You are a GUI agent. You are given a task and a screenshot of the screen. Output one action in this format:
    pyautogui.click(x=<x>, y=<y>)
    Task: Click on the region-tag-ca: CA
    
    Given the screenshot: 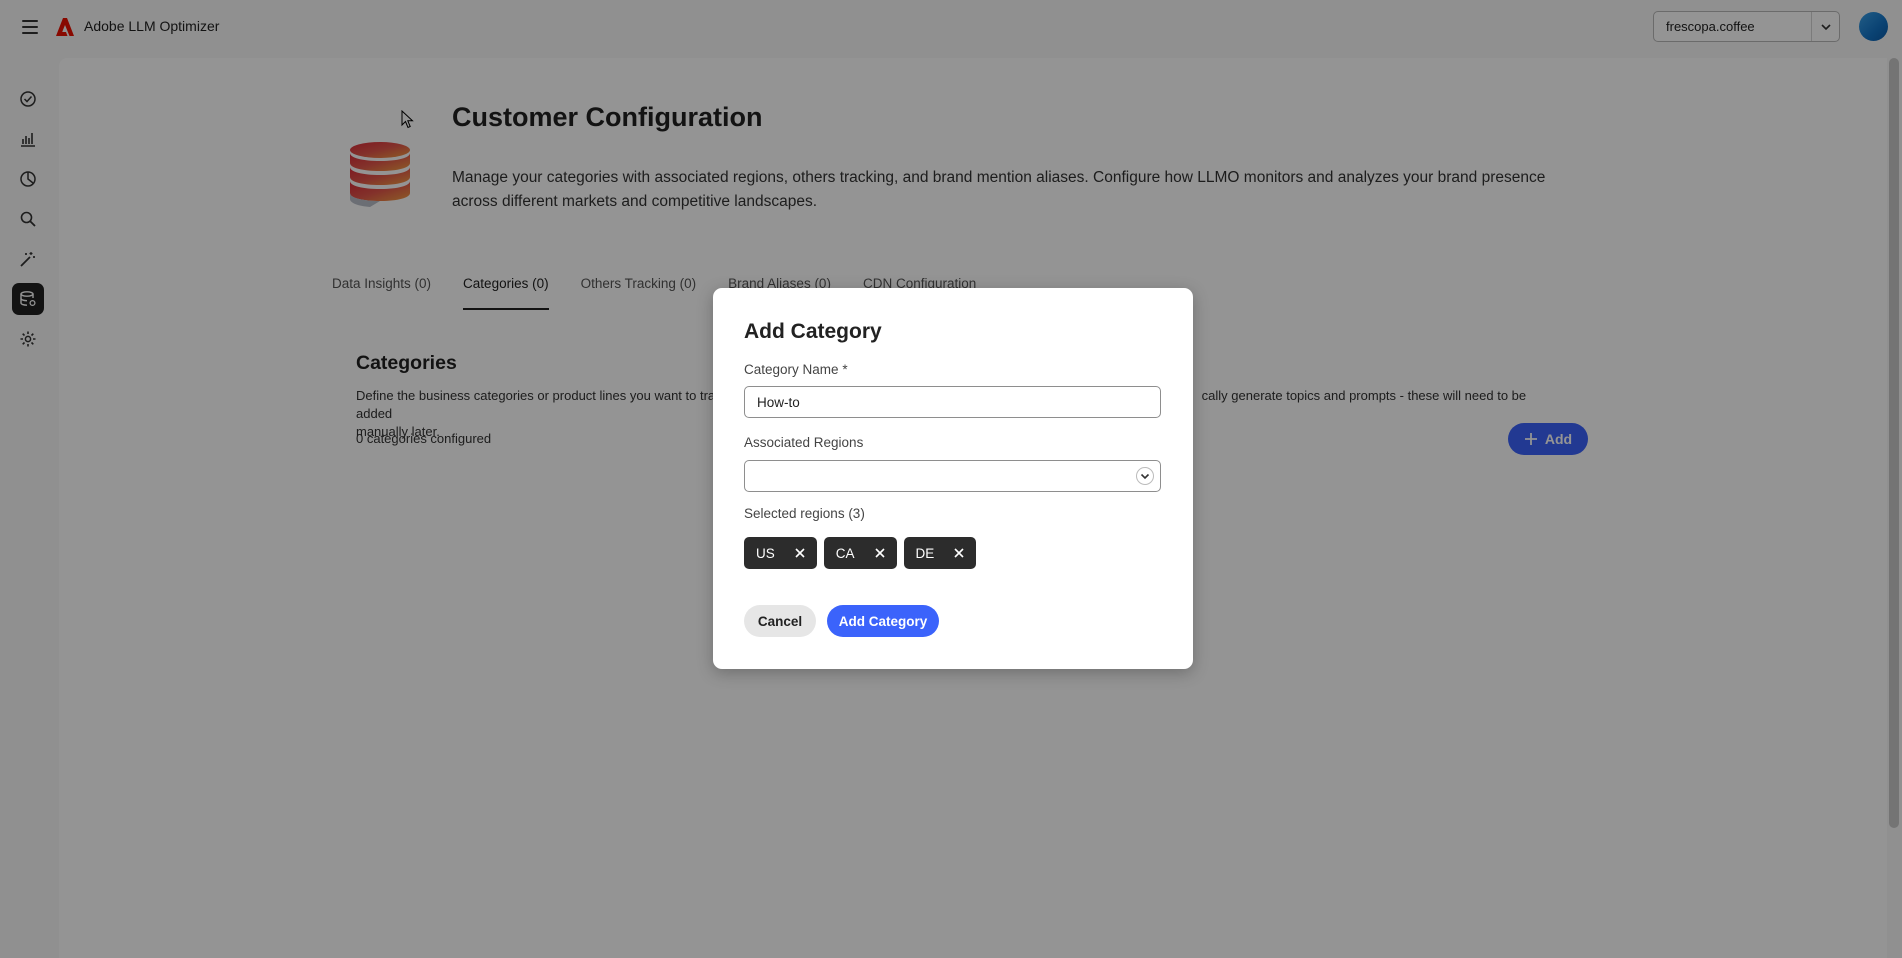 What is the action you would take?
    pyautogui.click(x=860, y=553)
    